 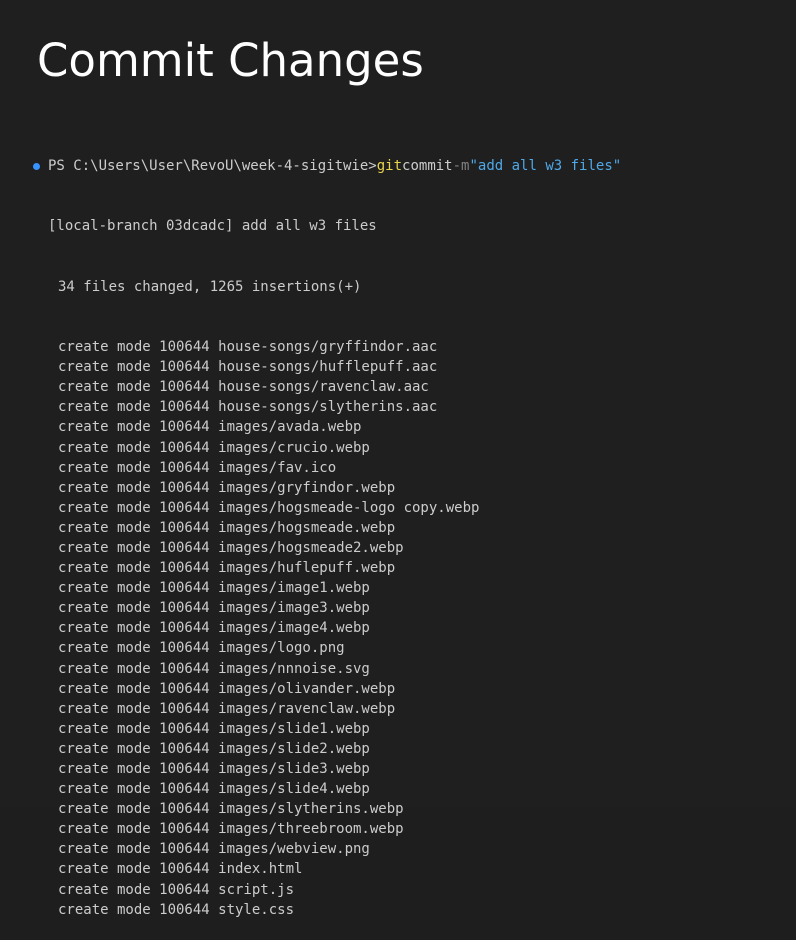 I want to click on summary-line: 34 files changed, 1265 insertions(+), so click(x=210, y=286).